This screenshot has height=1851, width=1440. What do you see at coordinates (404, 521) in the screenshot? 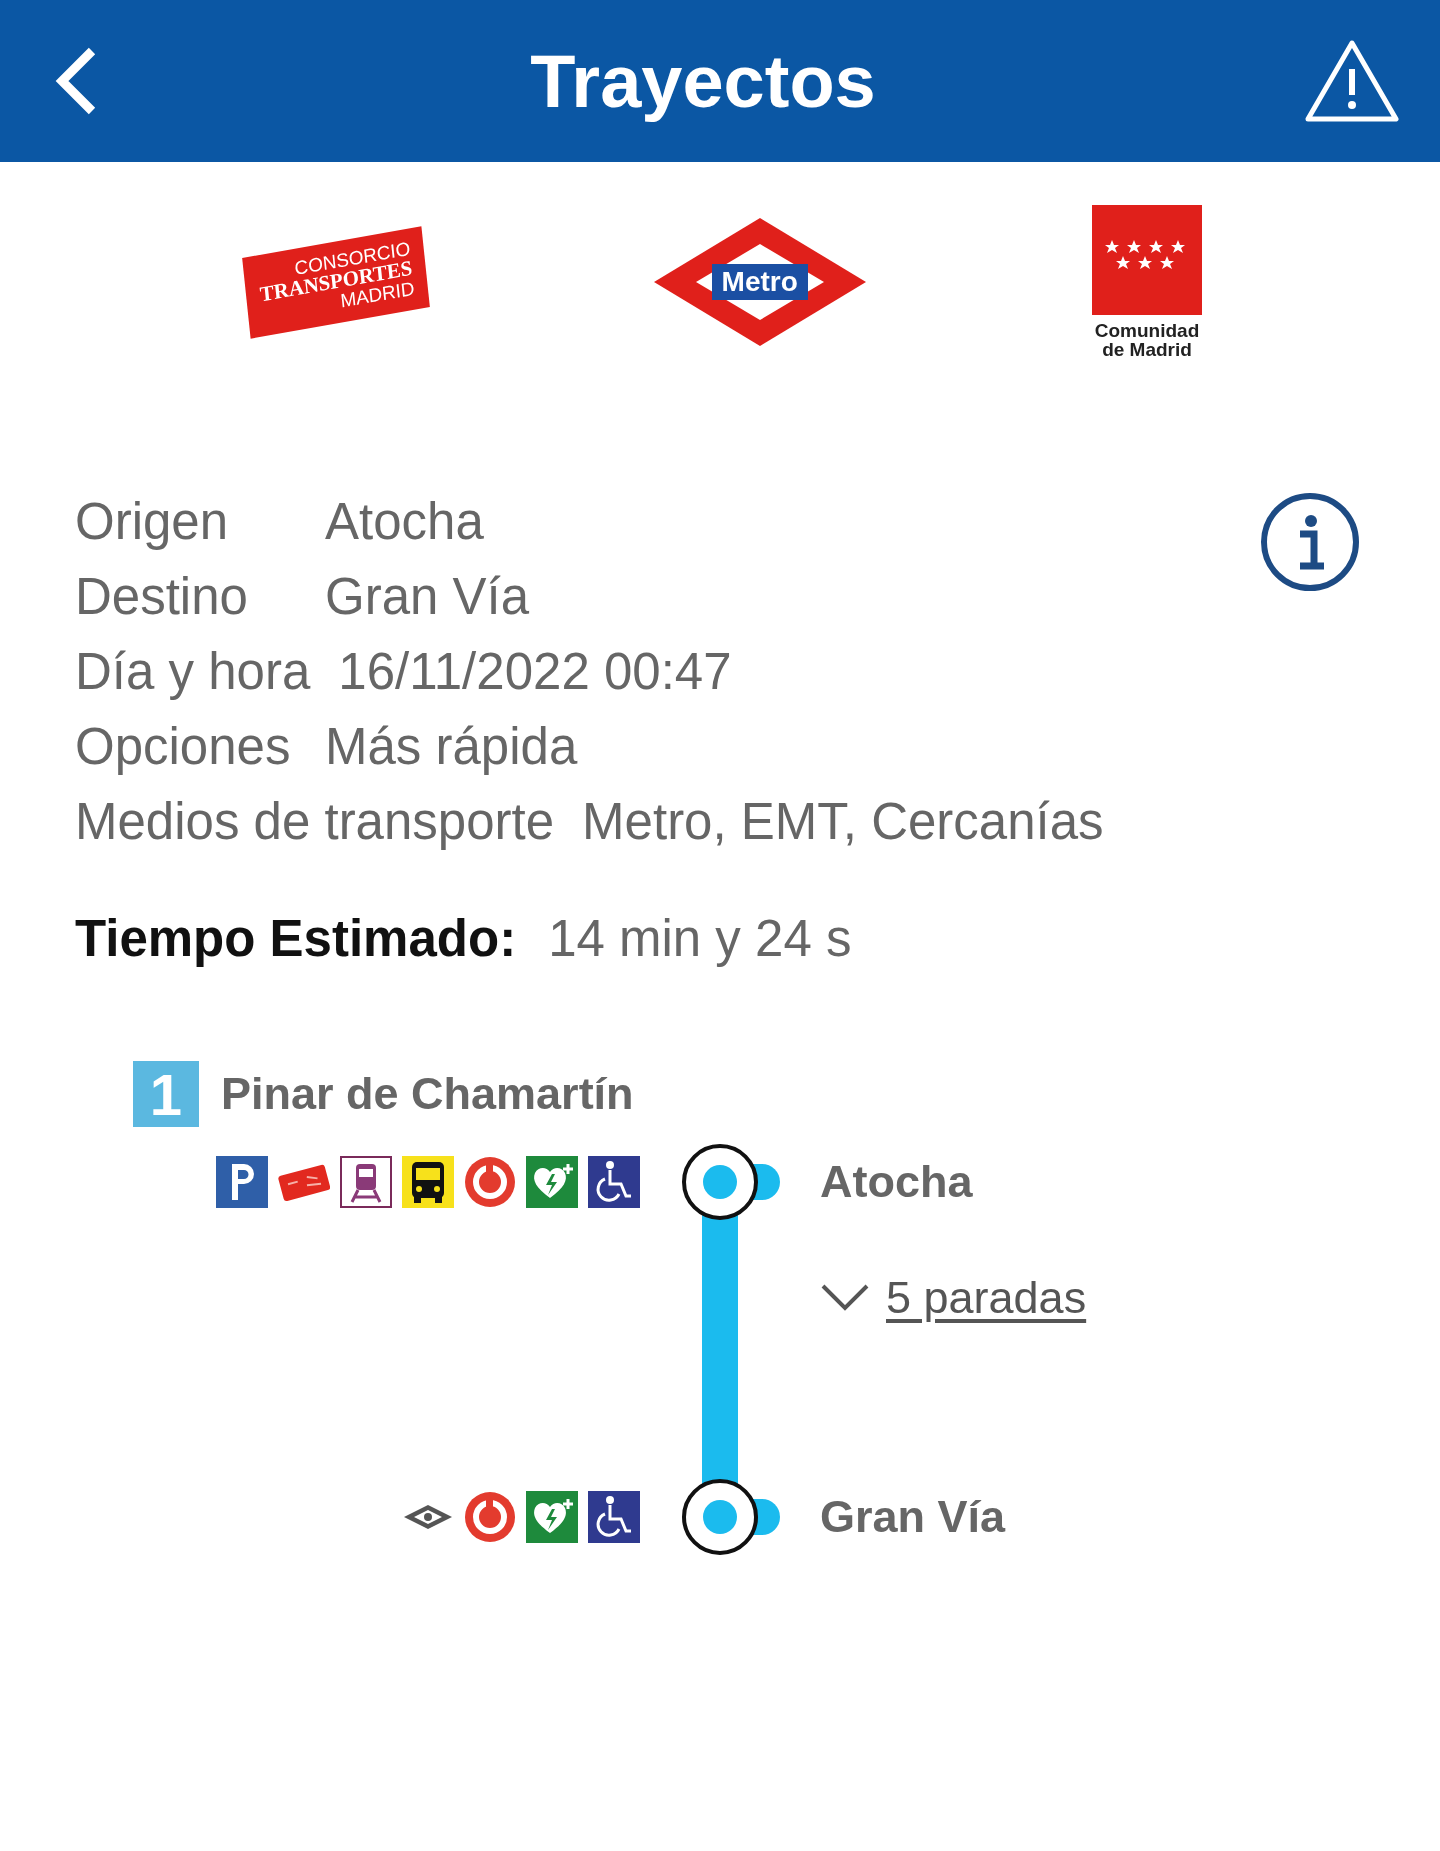
I see `trip-value: Atocha` at bounding box center [404, 521].